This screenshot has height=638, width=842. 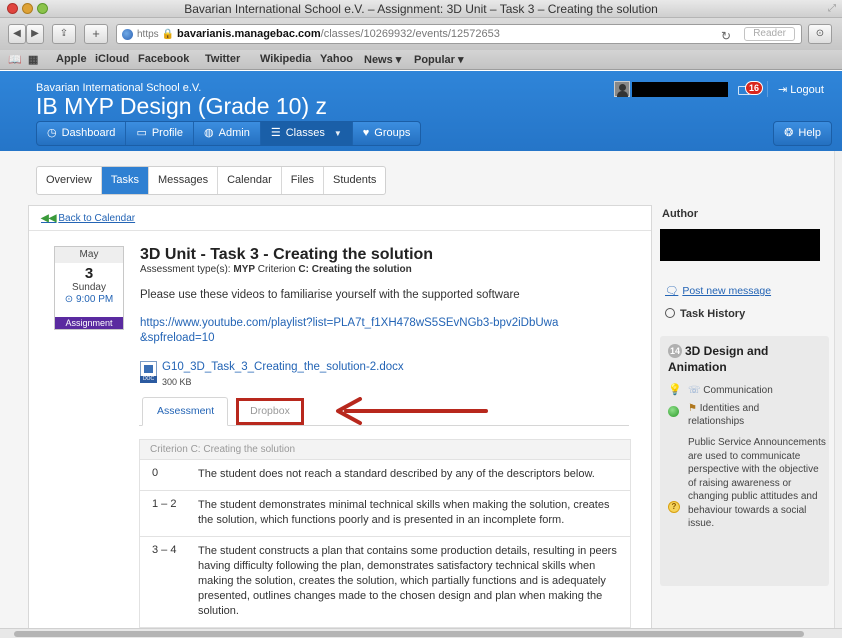 What do you see at coordinates (680, 89) in the screenshot?
I see `username-redacted` at bounding box center [680, 89].